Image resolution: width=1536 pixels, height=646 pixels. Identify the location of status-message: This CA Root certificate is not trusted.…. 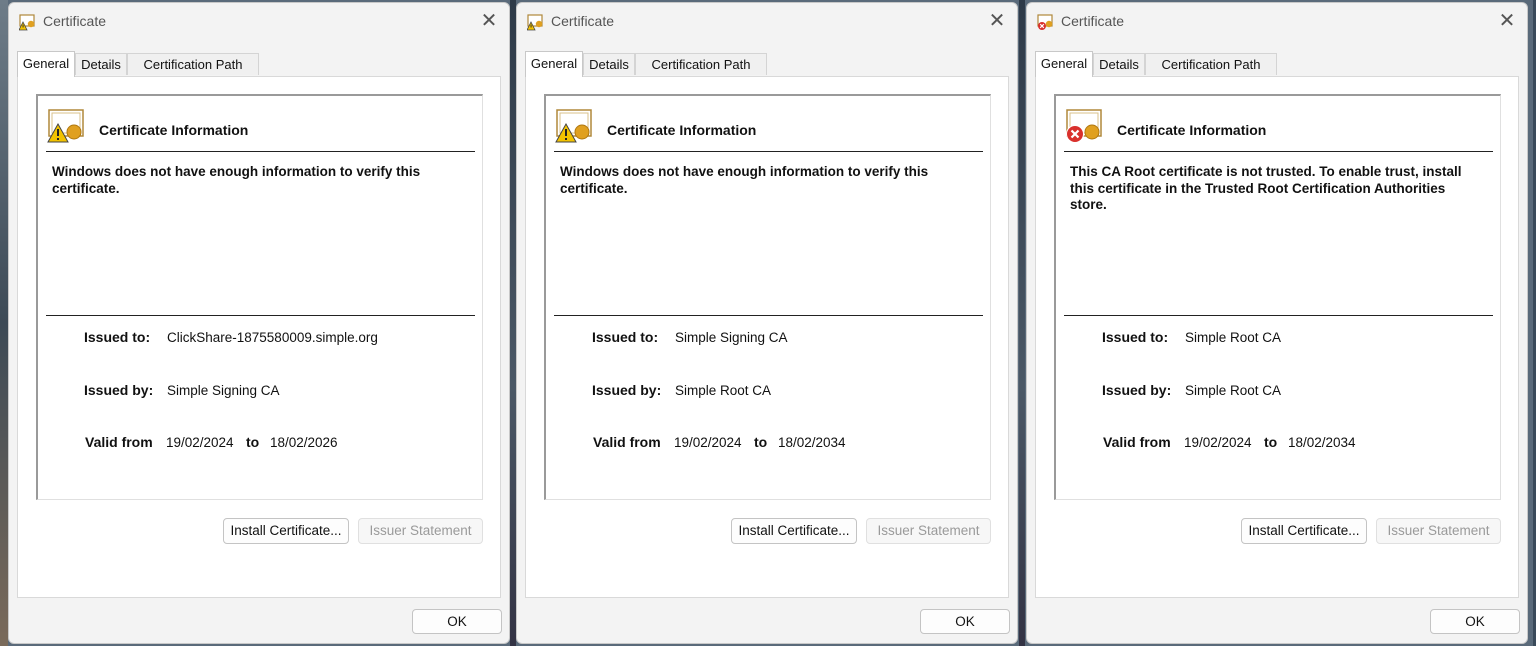
(1266, 188).